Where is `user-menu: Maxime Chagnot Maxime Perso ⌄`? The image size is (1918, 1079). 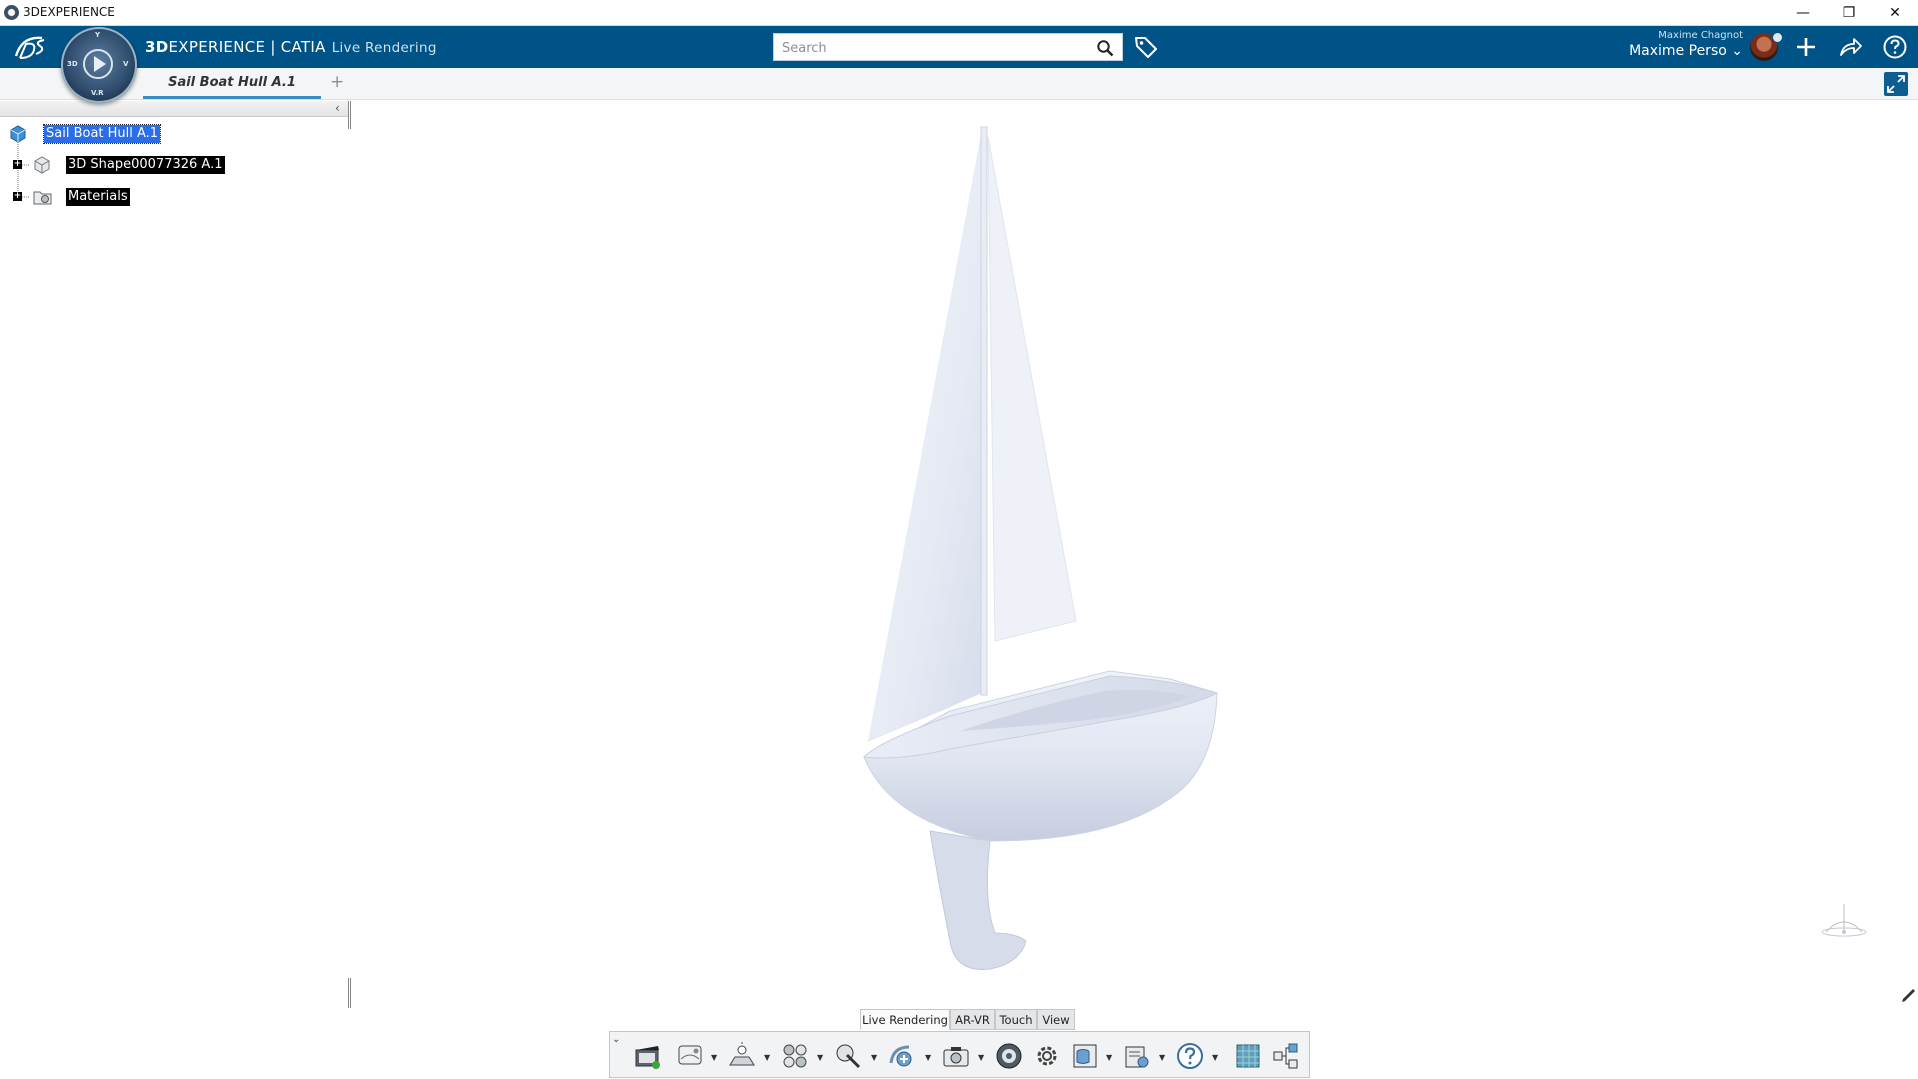
user-menu: Maxime Chagnot Maxime Perso ⌄ is located at coordinates (1686, 44).